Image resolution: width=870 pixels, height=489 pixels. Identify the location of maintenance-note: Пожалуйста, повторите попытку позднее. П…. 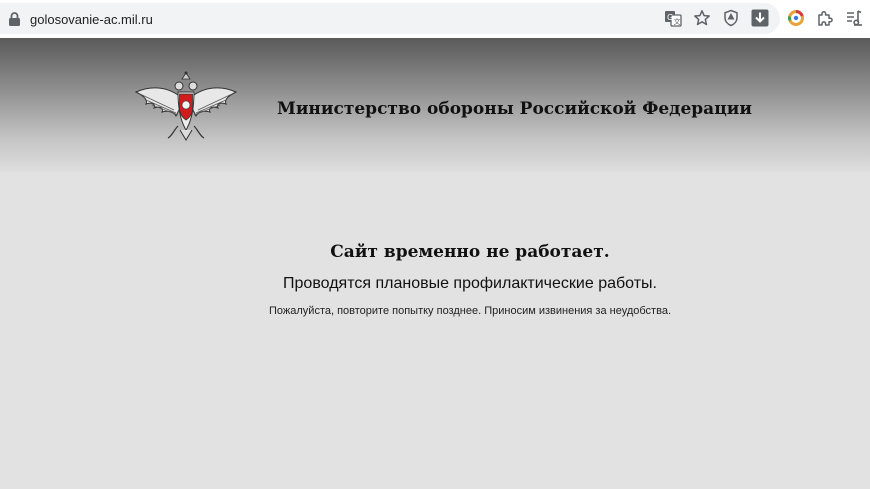
(470, 311).